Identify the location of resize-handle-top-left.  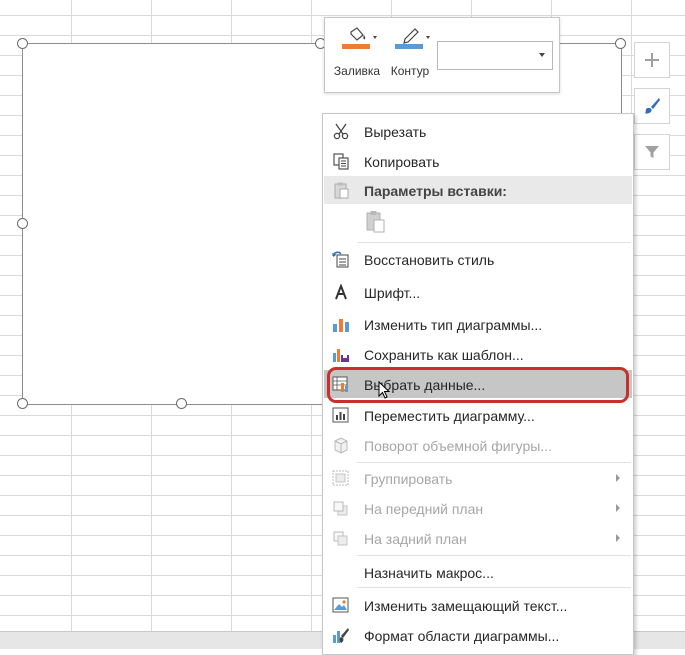
(22, 43).